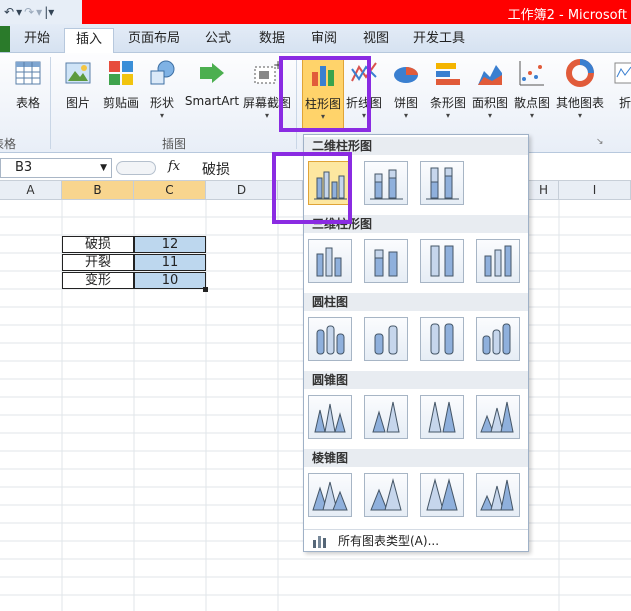  Describe the element at coordinates (9, 12) in the screenshot. I see `undo-icon: ↶` at that location.